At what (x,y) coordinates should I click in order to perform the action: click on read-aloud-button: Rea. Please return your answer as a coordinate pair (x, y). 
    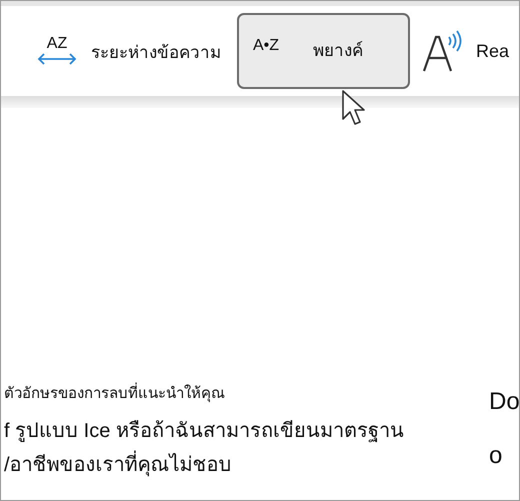
    Looking at the image, I should click on (467, 51).